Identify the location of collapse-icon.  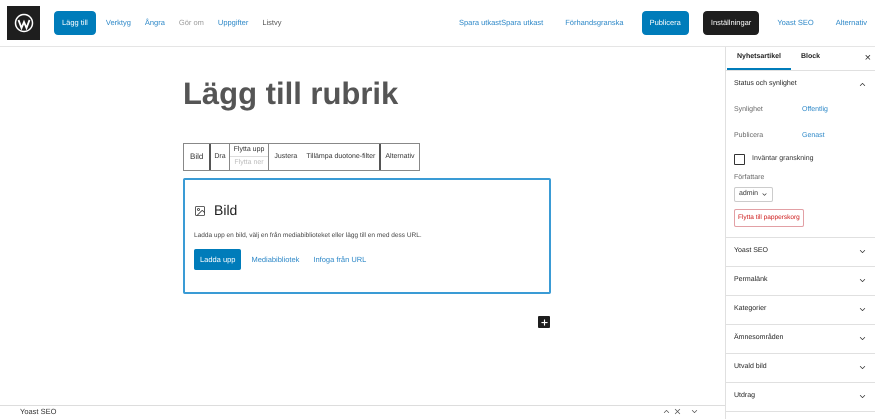
(666, 411).